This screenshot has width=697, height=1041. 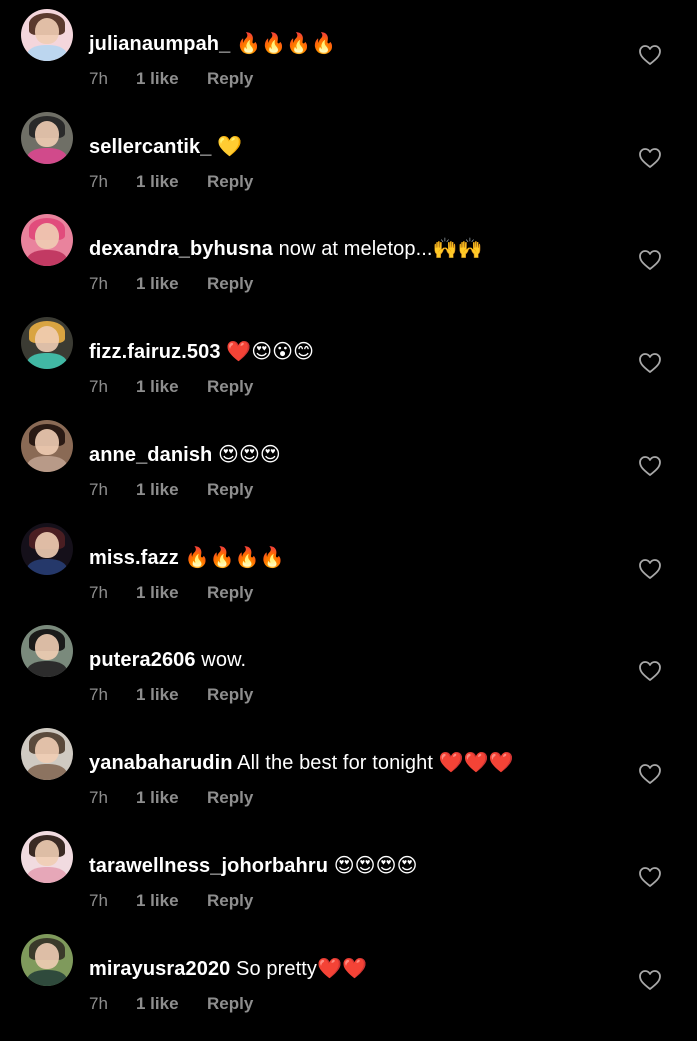 I want to click on comment-username: dexandra_byhusna, so click(x=181, y=249).